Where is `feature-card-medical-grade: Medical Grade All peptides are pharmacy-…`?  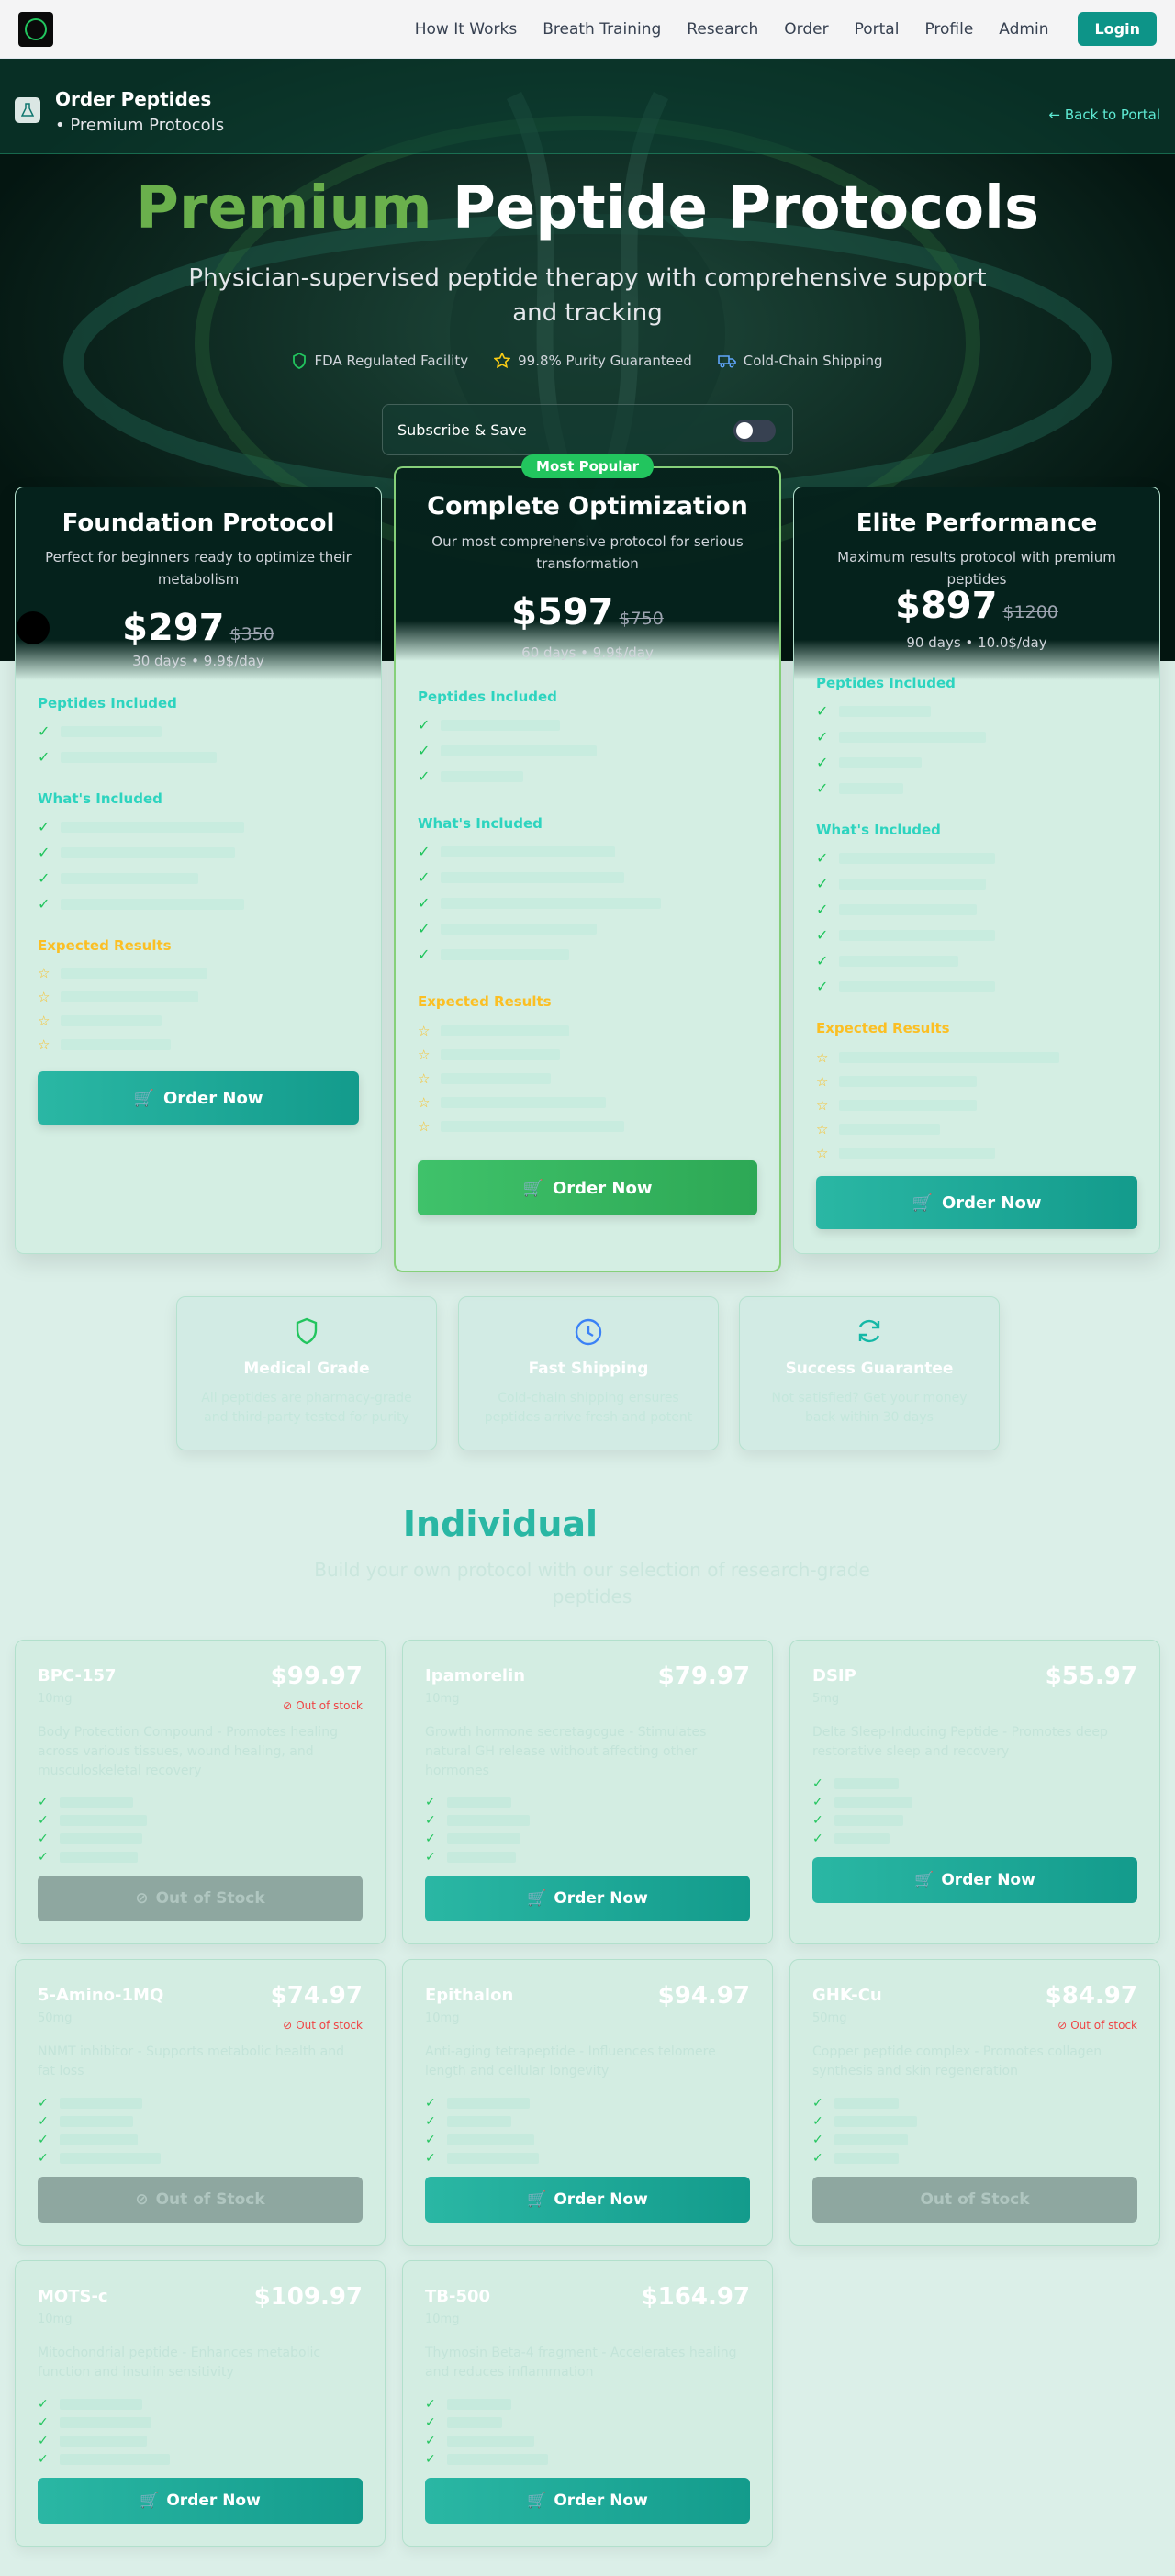
feature-card-medical-grade: Medical Grade All peptides are pharmacy-… is located at coordinates (306, 1373).